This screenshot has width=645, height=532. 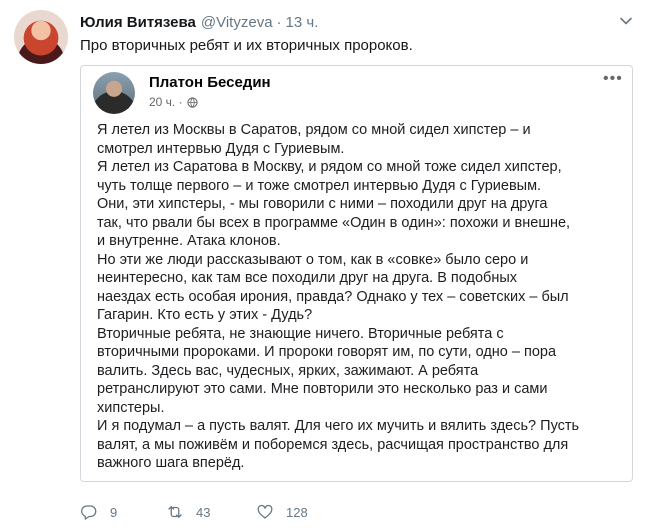 What do you see at coordinates (302, 22) in the screenshot?
I see `tweet-time: 13 ч.` at bounding box center [302, 22].